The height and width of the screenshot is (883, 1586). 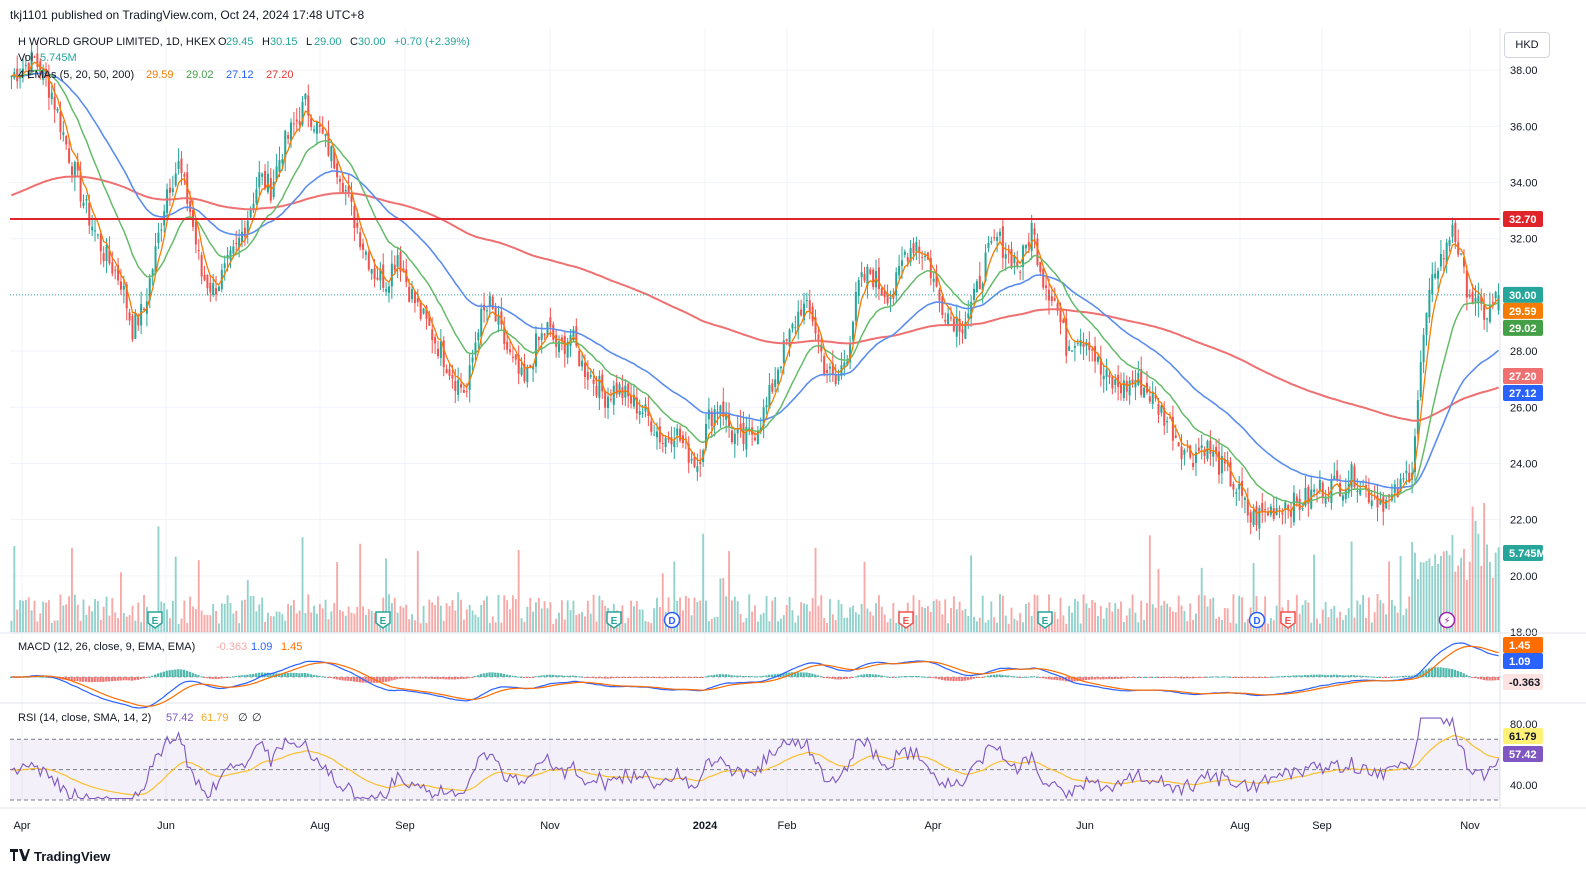 What do you see at coordinates (354, 42) in the screenshot?
I see `ohlc-label: C` at bounding box center [354, 42].